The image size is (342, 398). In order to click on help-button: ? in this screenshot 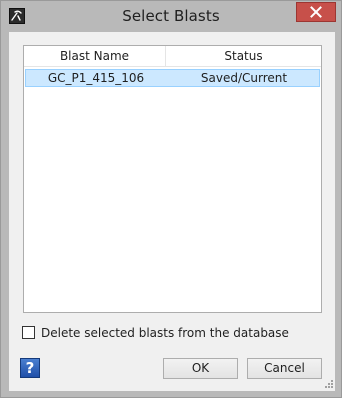, I will do `click(30, 368)`.